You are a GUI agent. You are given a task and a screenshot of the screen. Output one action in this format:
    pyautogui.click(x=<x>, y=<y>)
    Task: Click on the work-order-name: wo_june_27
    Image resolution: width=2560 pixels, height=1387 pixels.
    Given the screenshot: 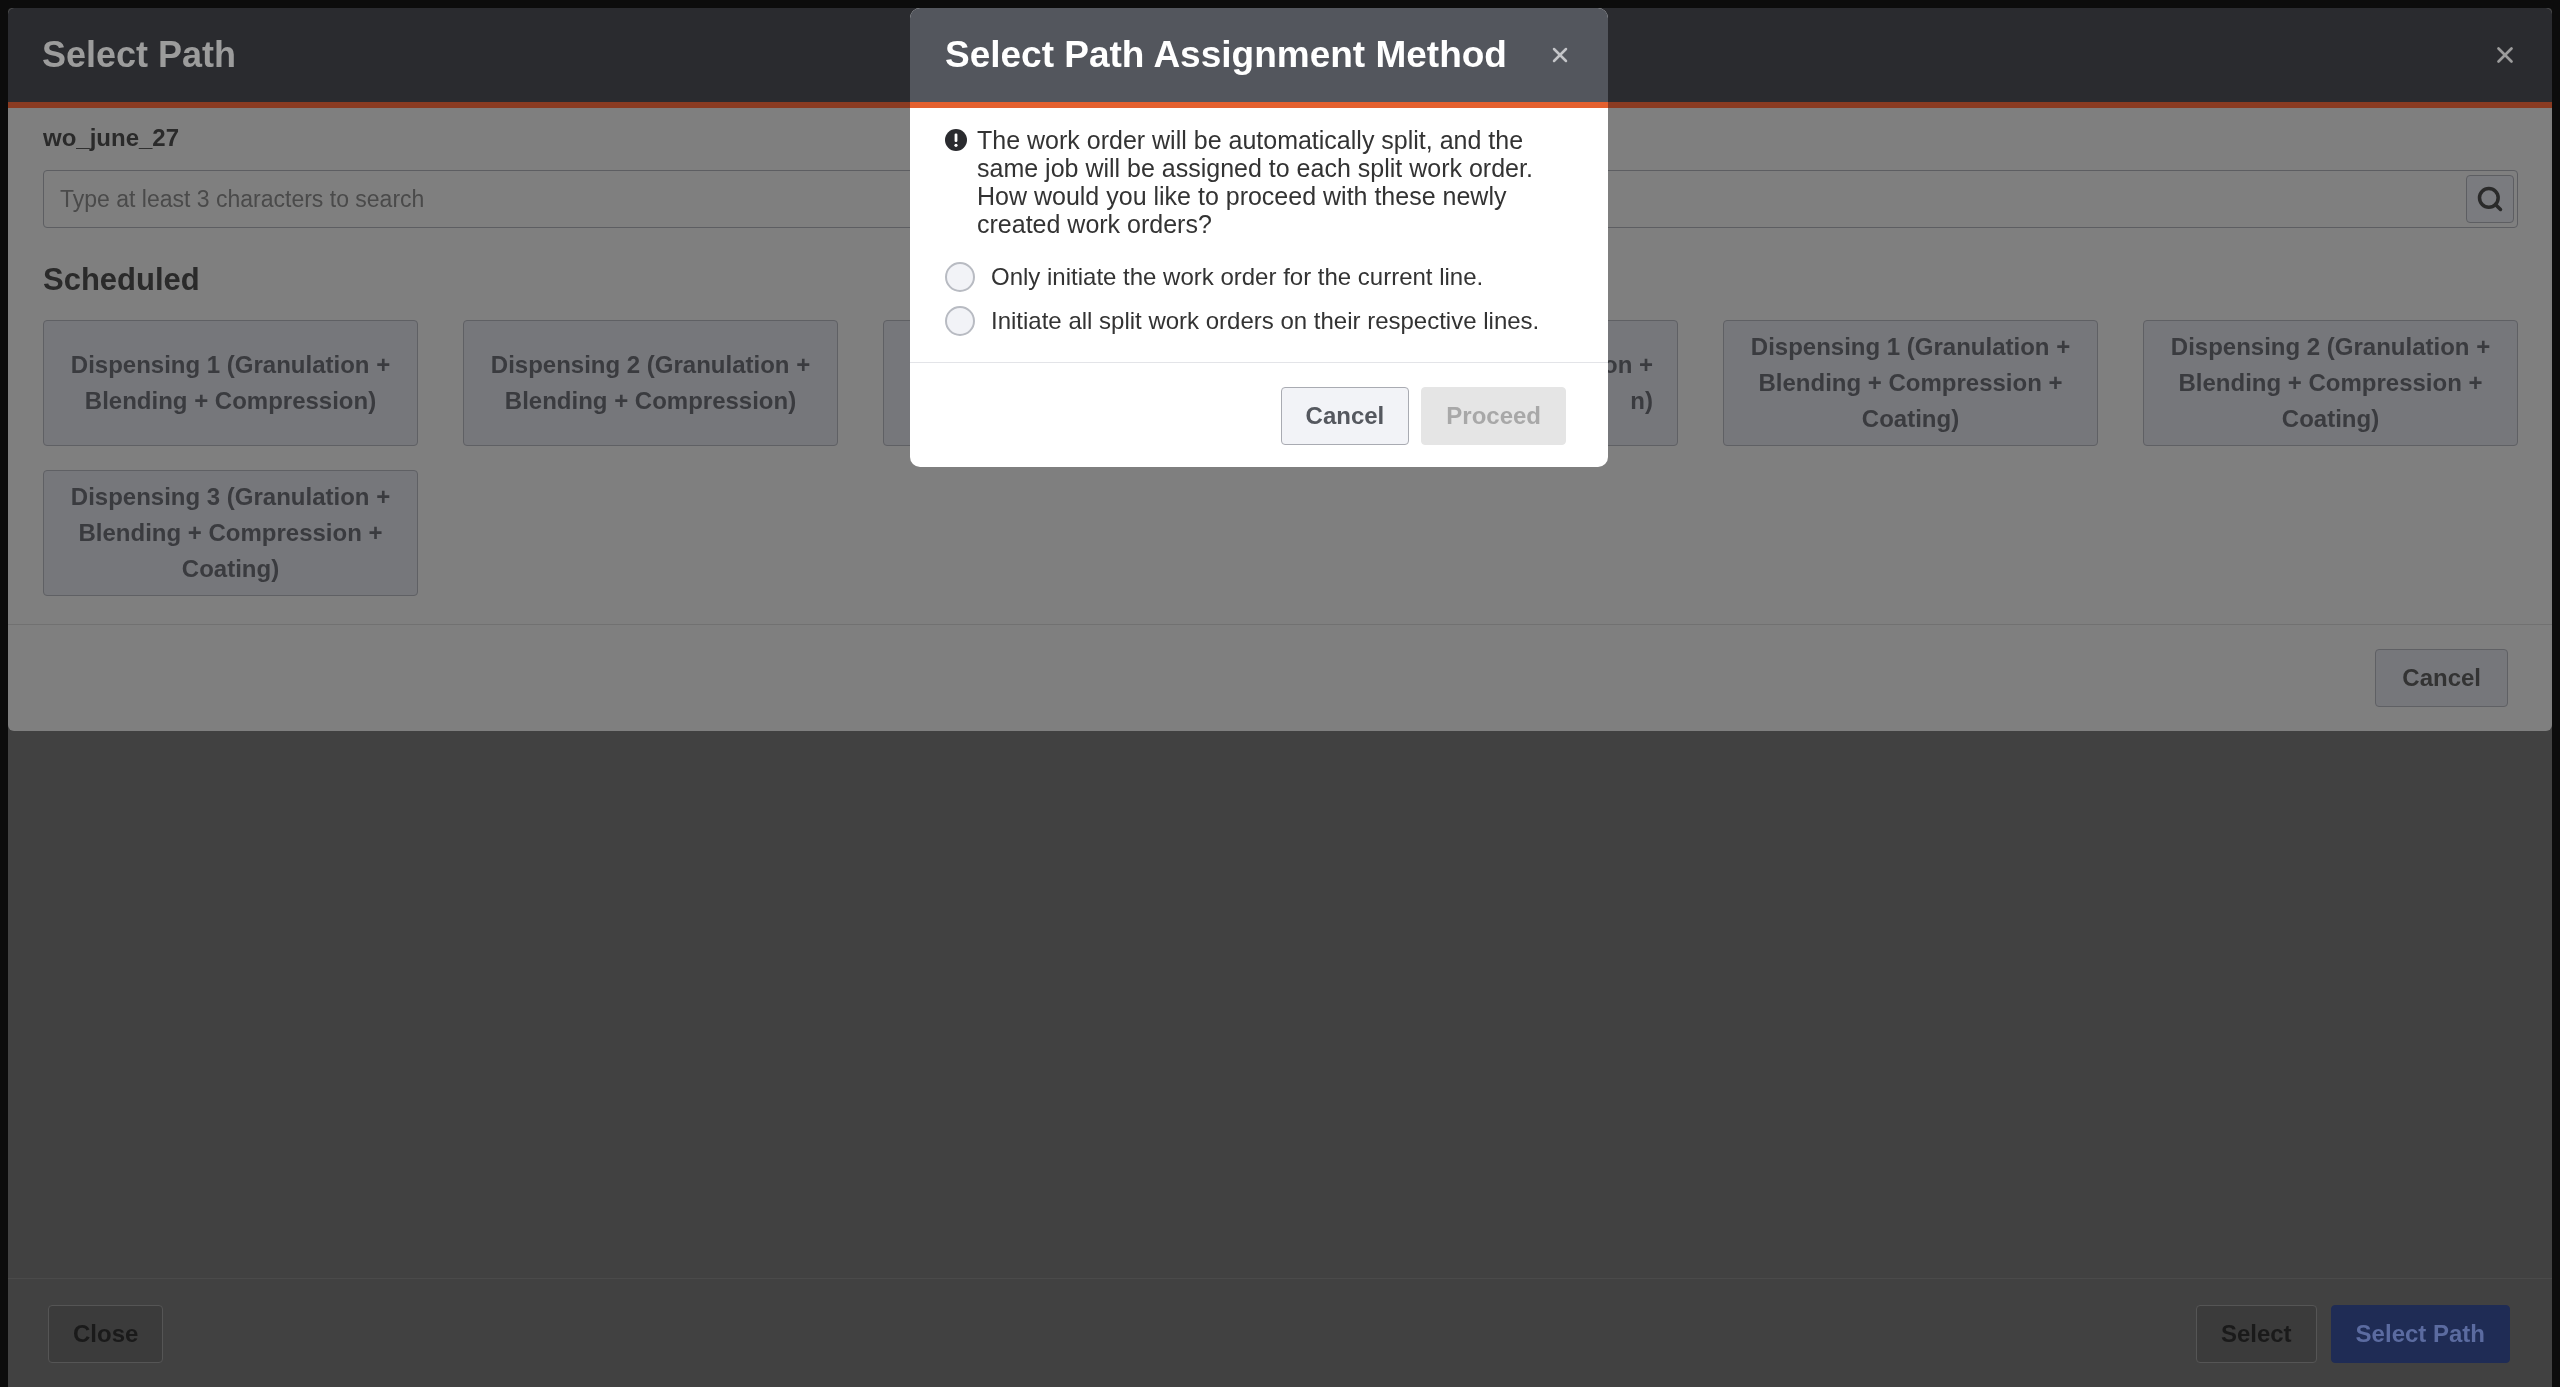 What is the action you would take?
    pyautogui.click(x=111, y=138)
    